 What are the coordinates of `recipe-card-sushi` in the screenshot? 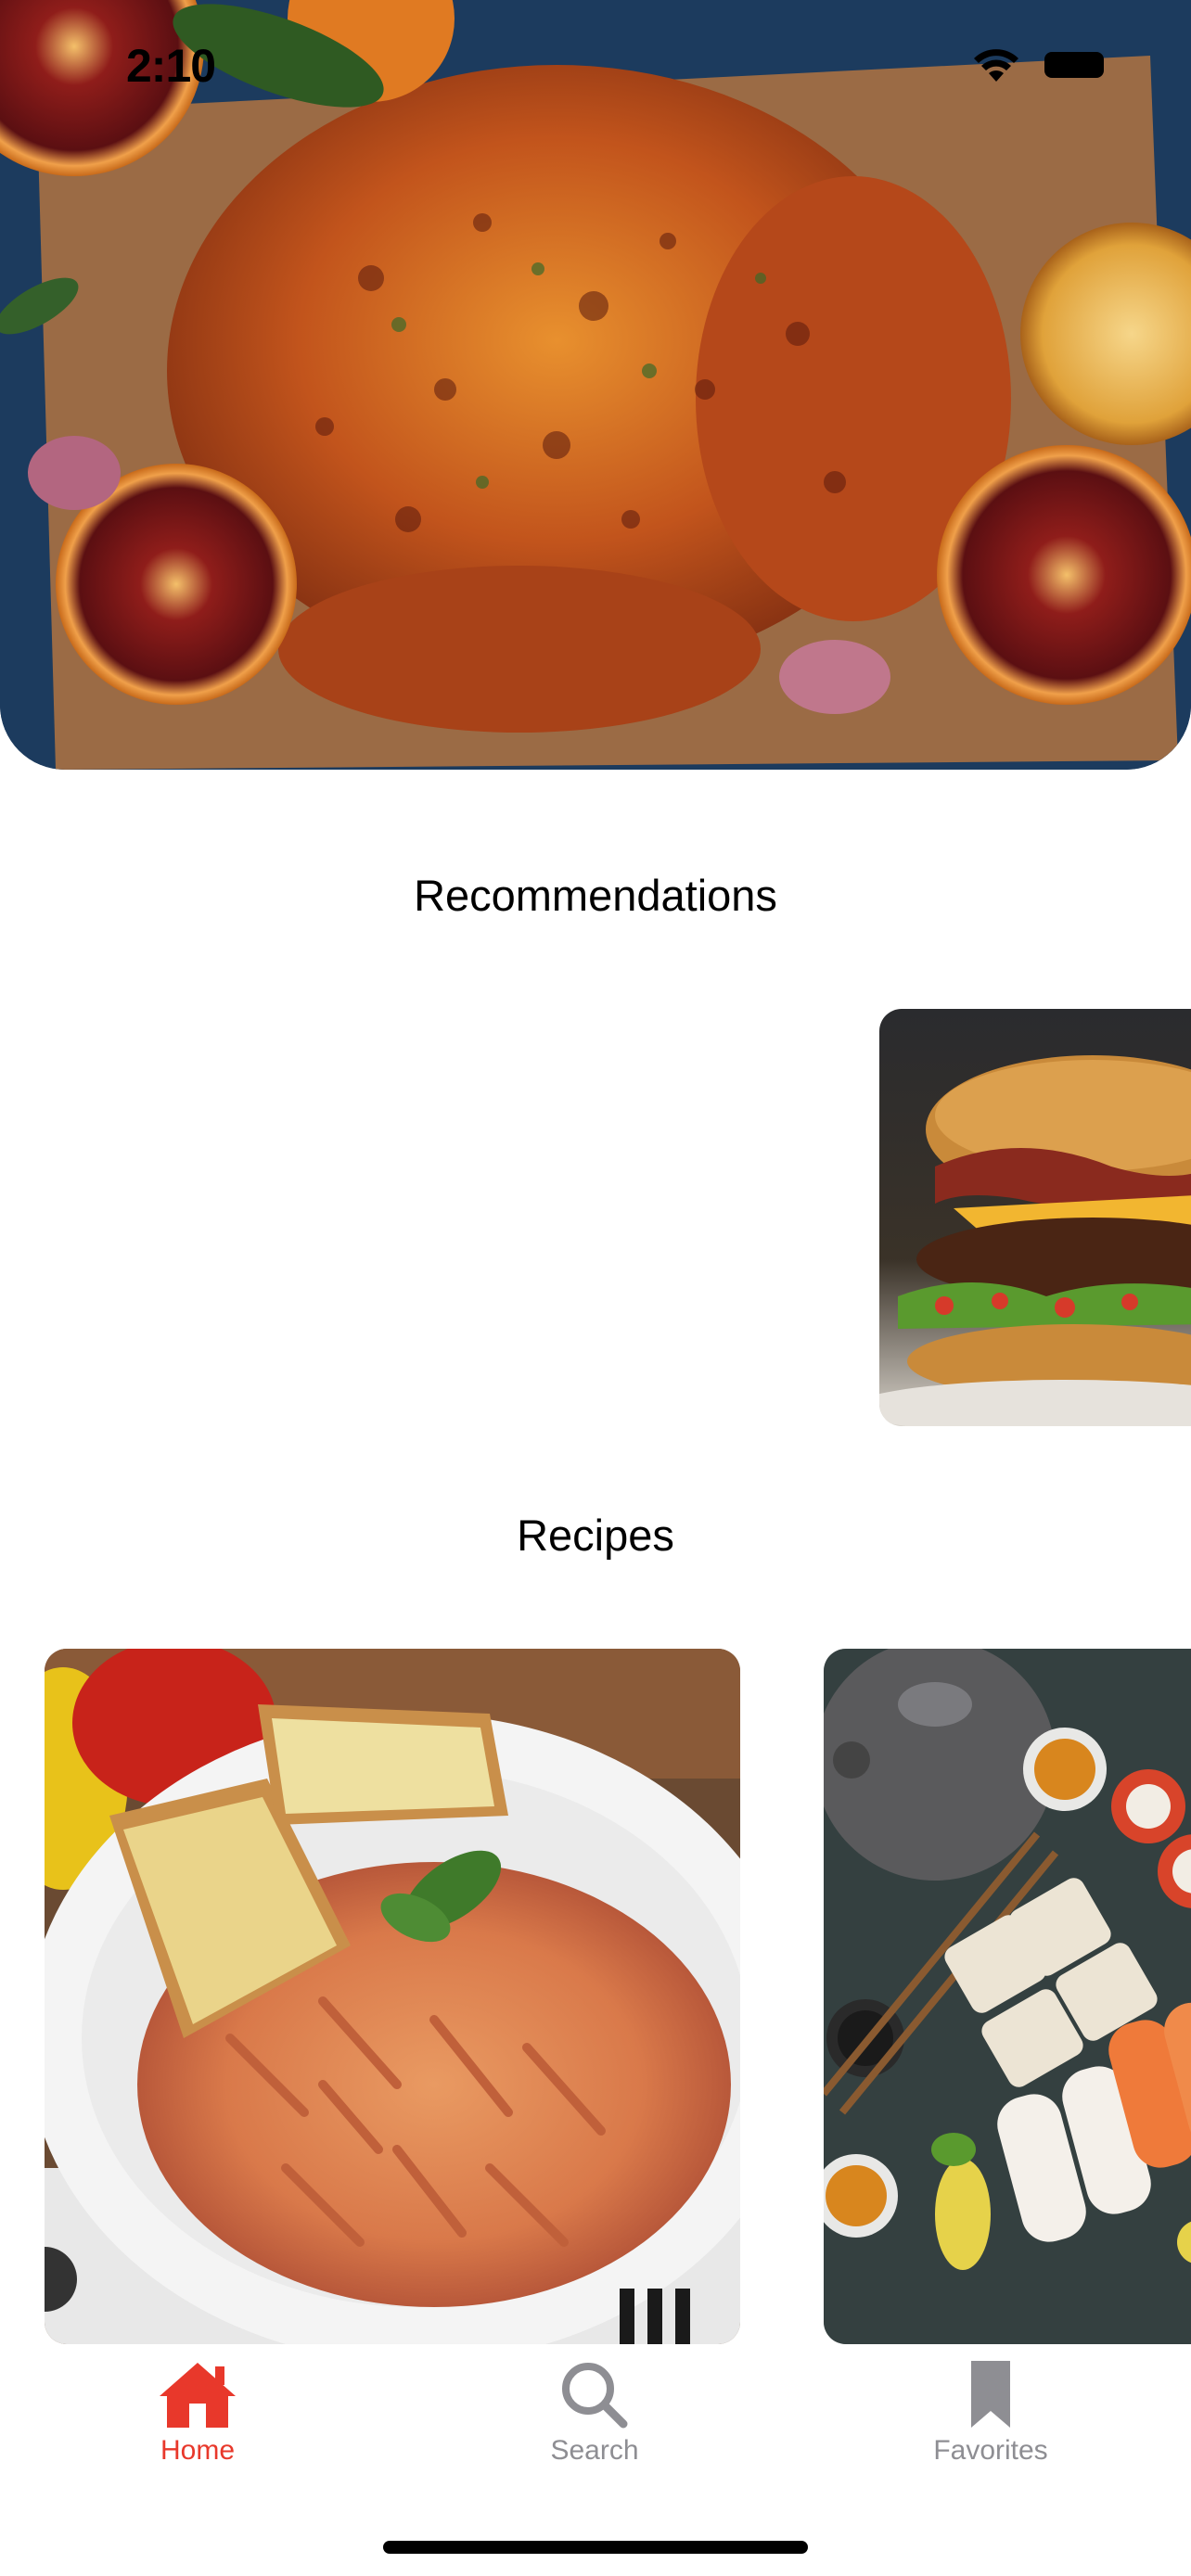 It's located at (1007, 1996).